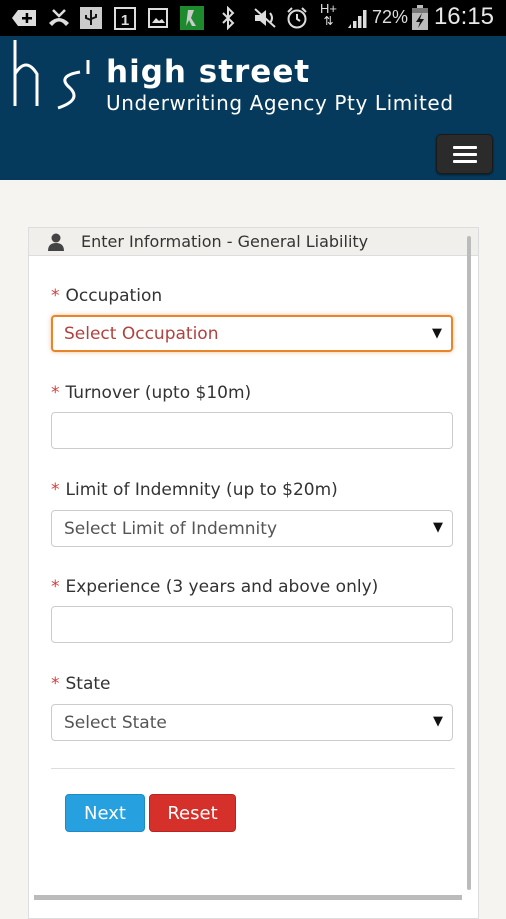 The image size is (506, 919). What do you see at coordinates (192, 813) in the screenshot?
I see `reset-button: Reset` at bounding box center [192, 813].